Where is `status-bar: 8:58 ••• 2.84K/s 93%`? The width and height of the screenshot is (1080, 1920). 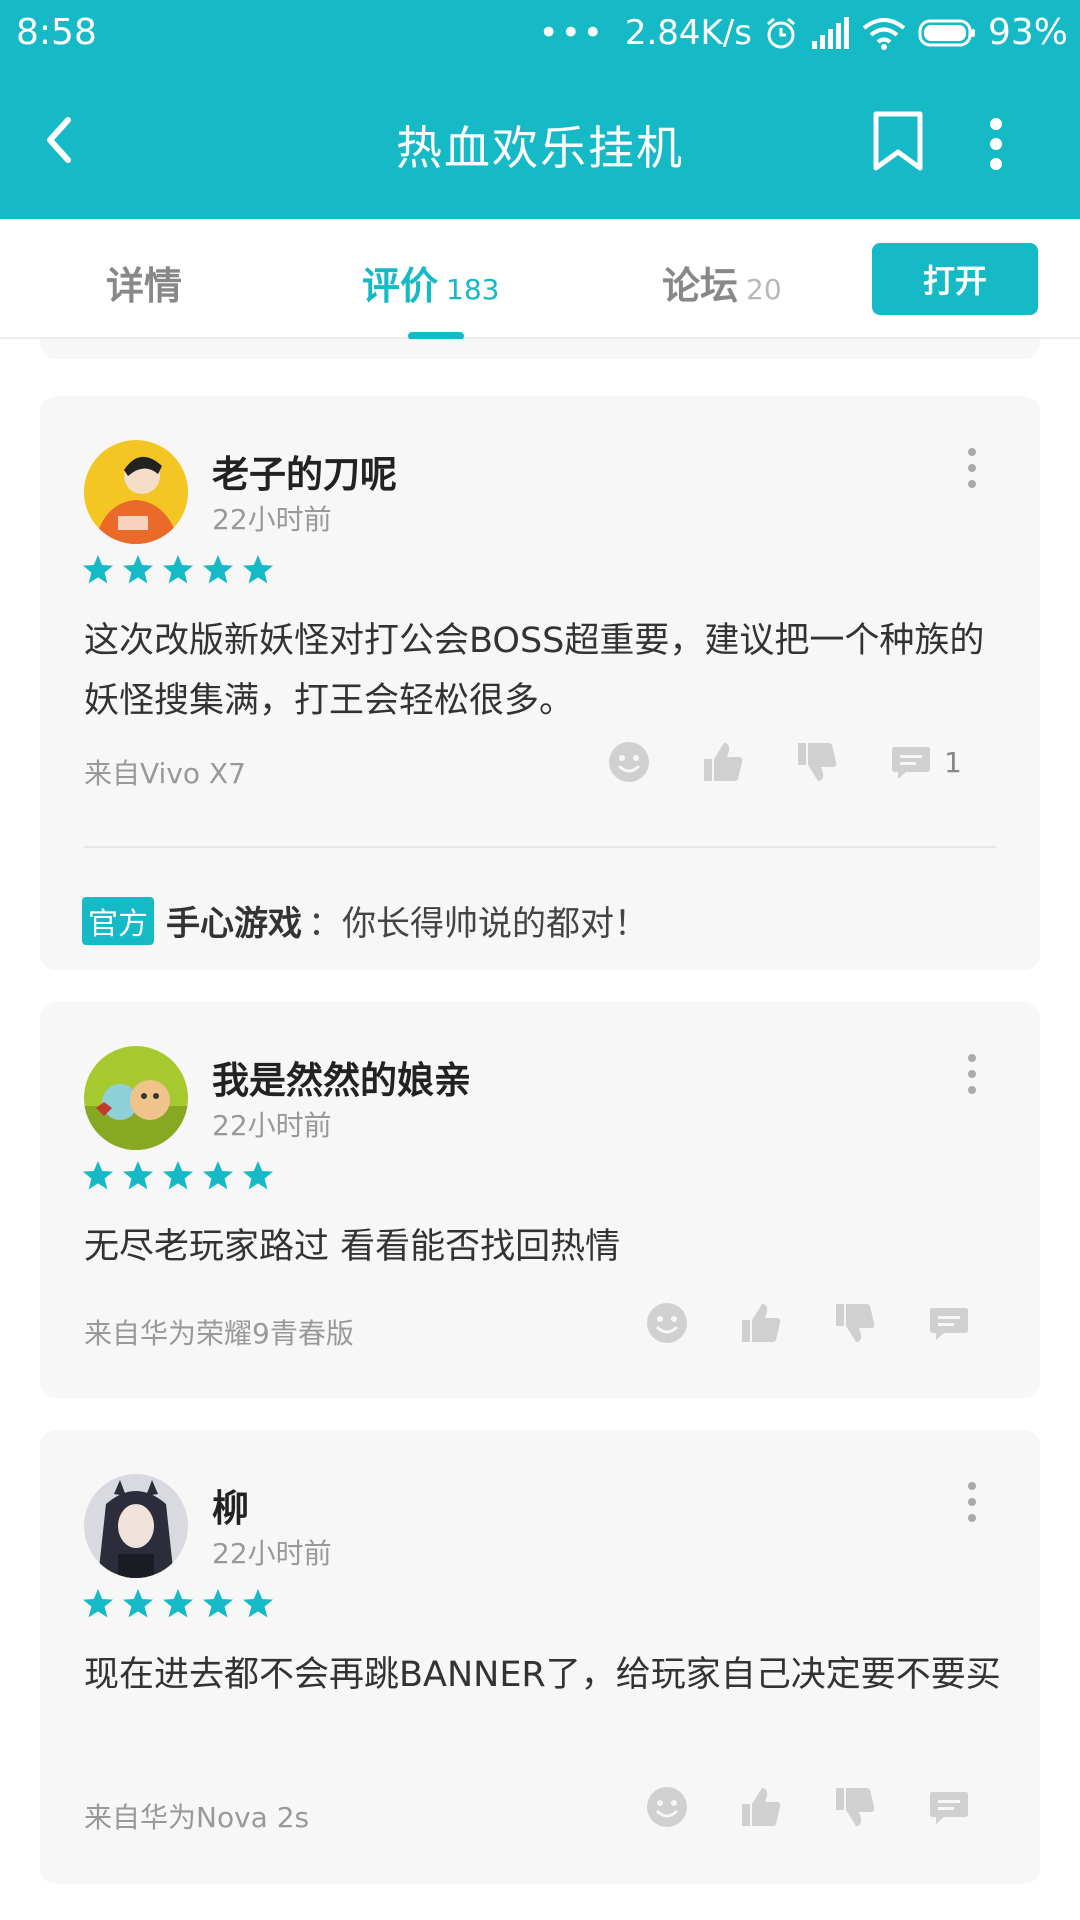
status-bar: 8:58 ••• 2.84K/s 93% is located at coordinates (540, 35).